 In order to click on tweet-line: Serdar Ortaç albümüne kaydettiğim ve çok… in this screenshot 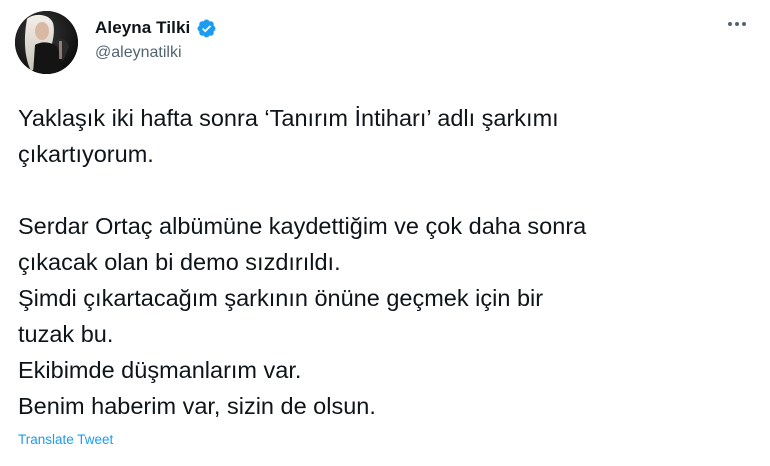, I will do `click(302, 226)`.